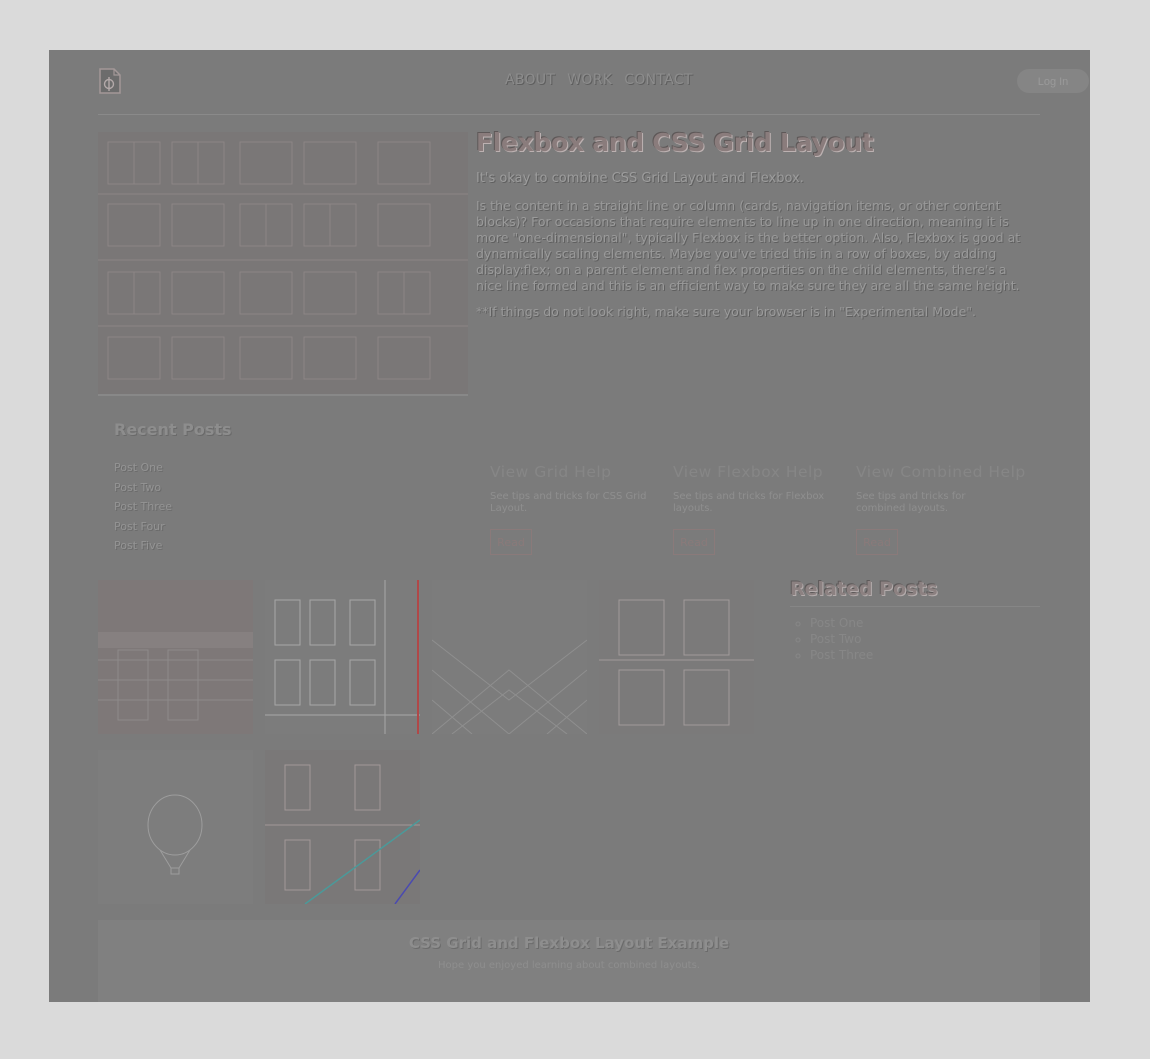 The width and height of the screenshot is (1150, 1059). I want to click on related-posts-title: Related Posts, so click(915, 592).